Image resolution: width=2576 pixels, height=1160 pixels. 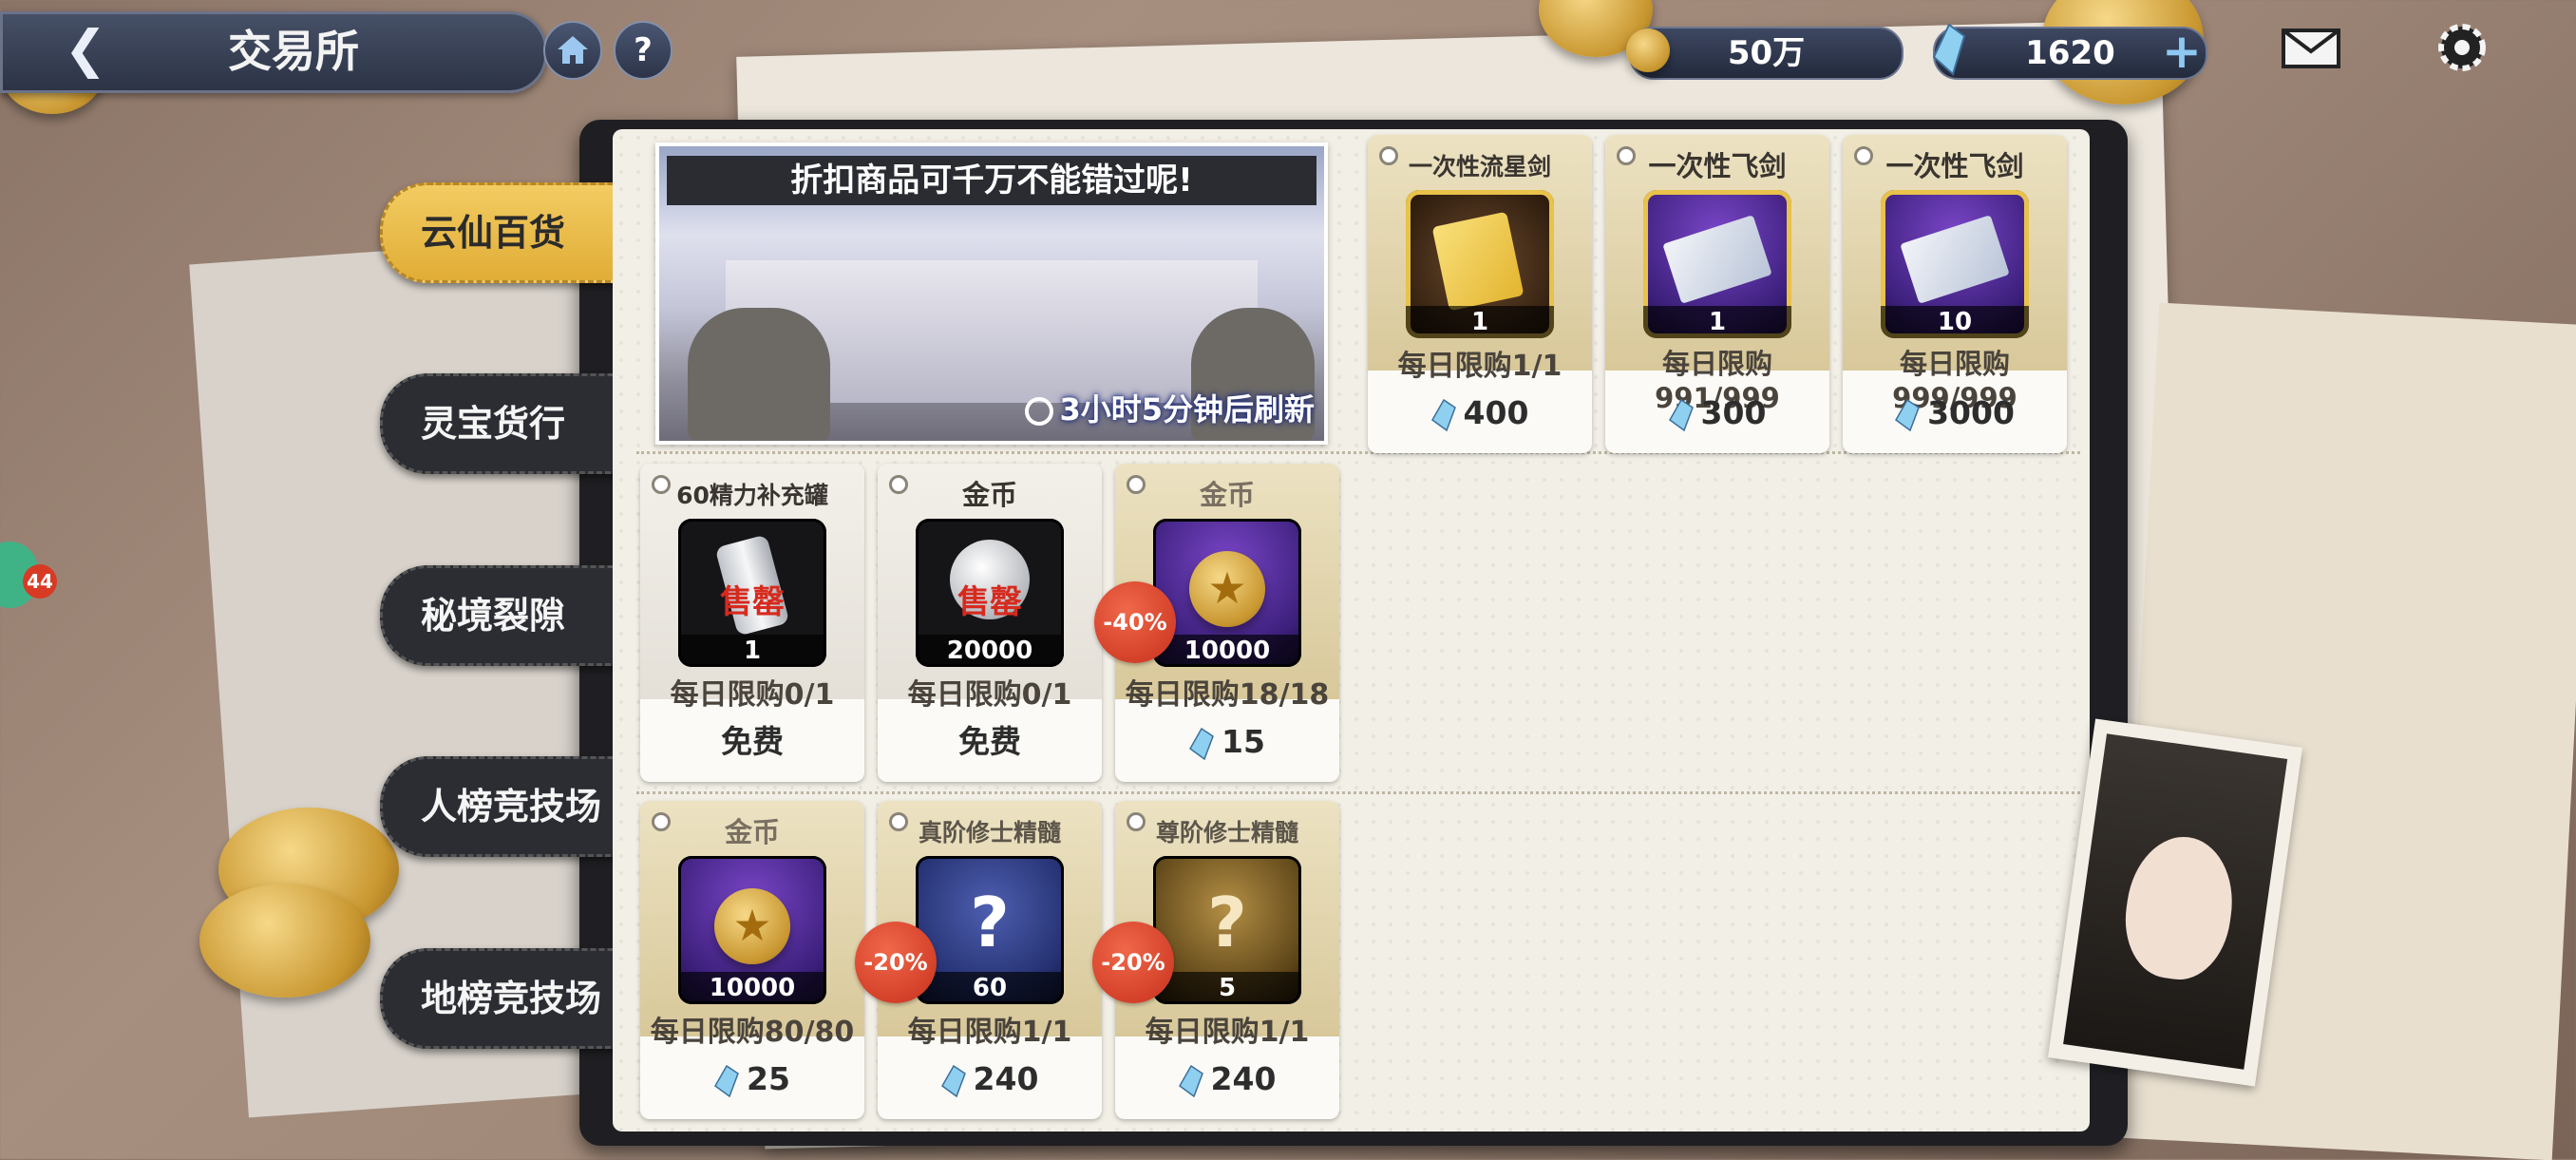 I want to click on shop-item-card: 60精力补充罐 售罄 1 每日限购0/1 免费, so click(x=752, y=623).